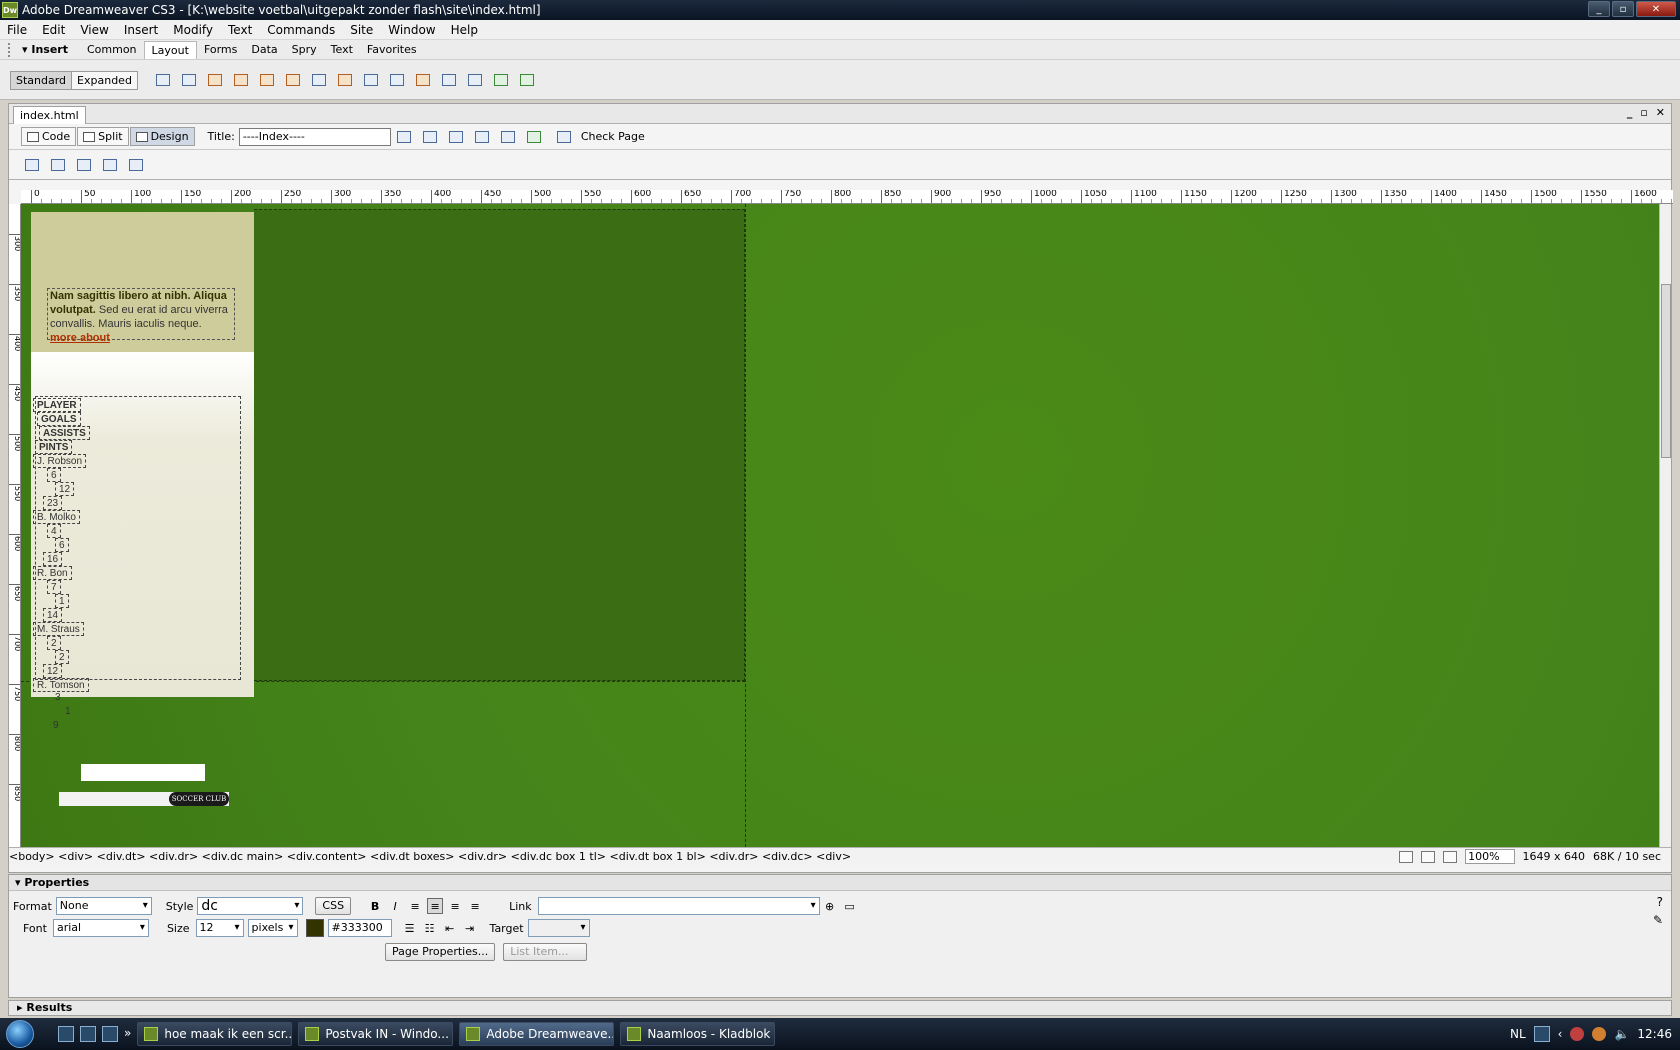  What do you see at coordinates (1577, 1034) in the screenshot?
I see `security-alert-icon` at bounding box center [1577, 1034].